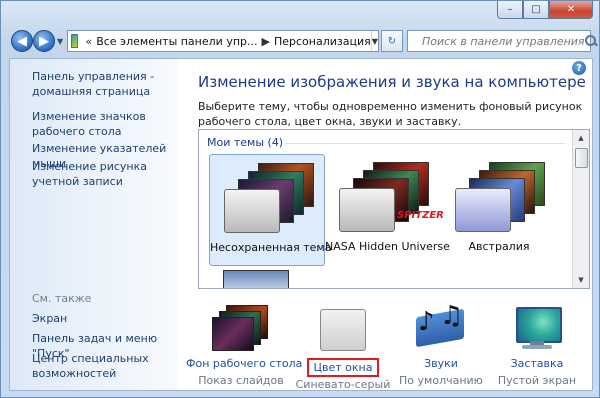 The image size is (600, 398). Describe the element at coordinates (22, 41) in the screenshot. I see `back-button: ◀` at that location.